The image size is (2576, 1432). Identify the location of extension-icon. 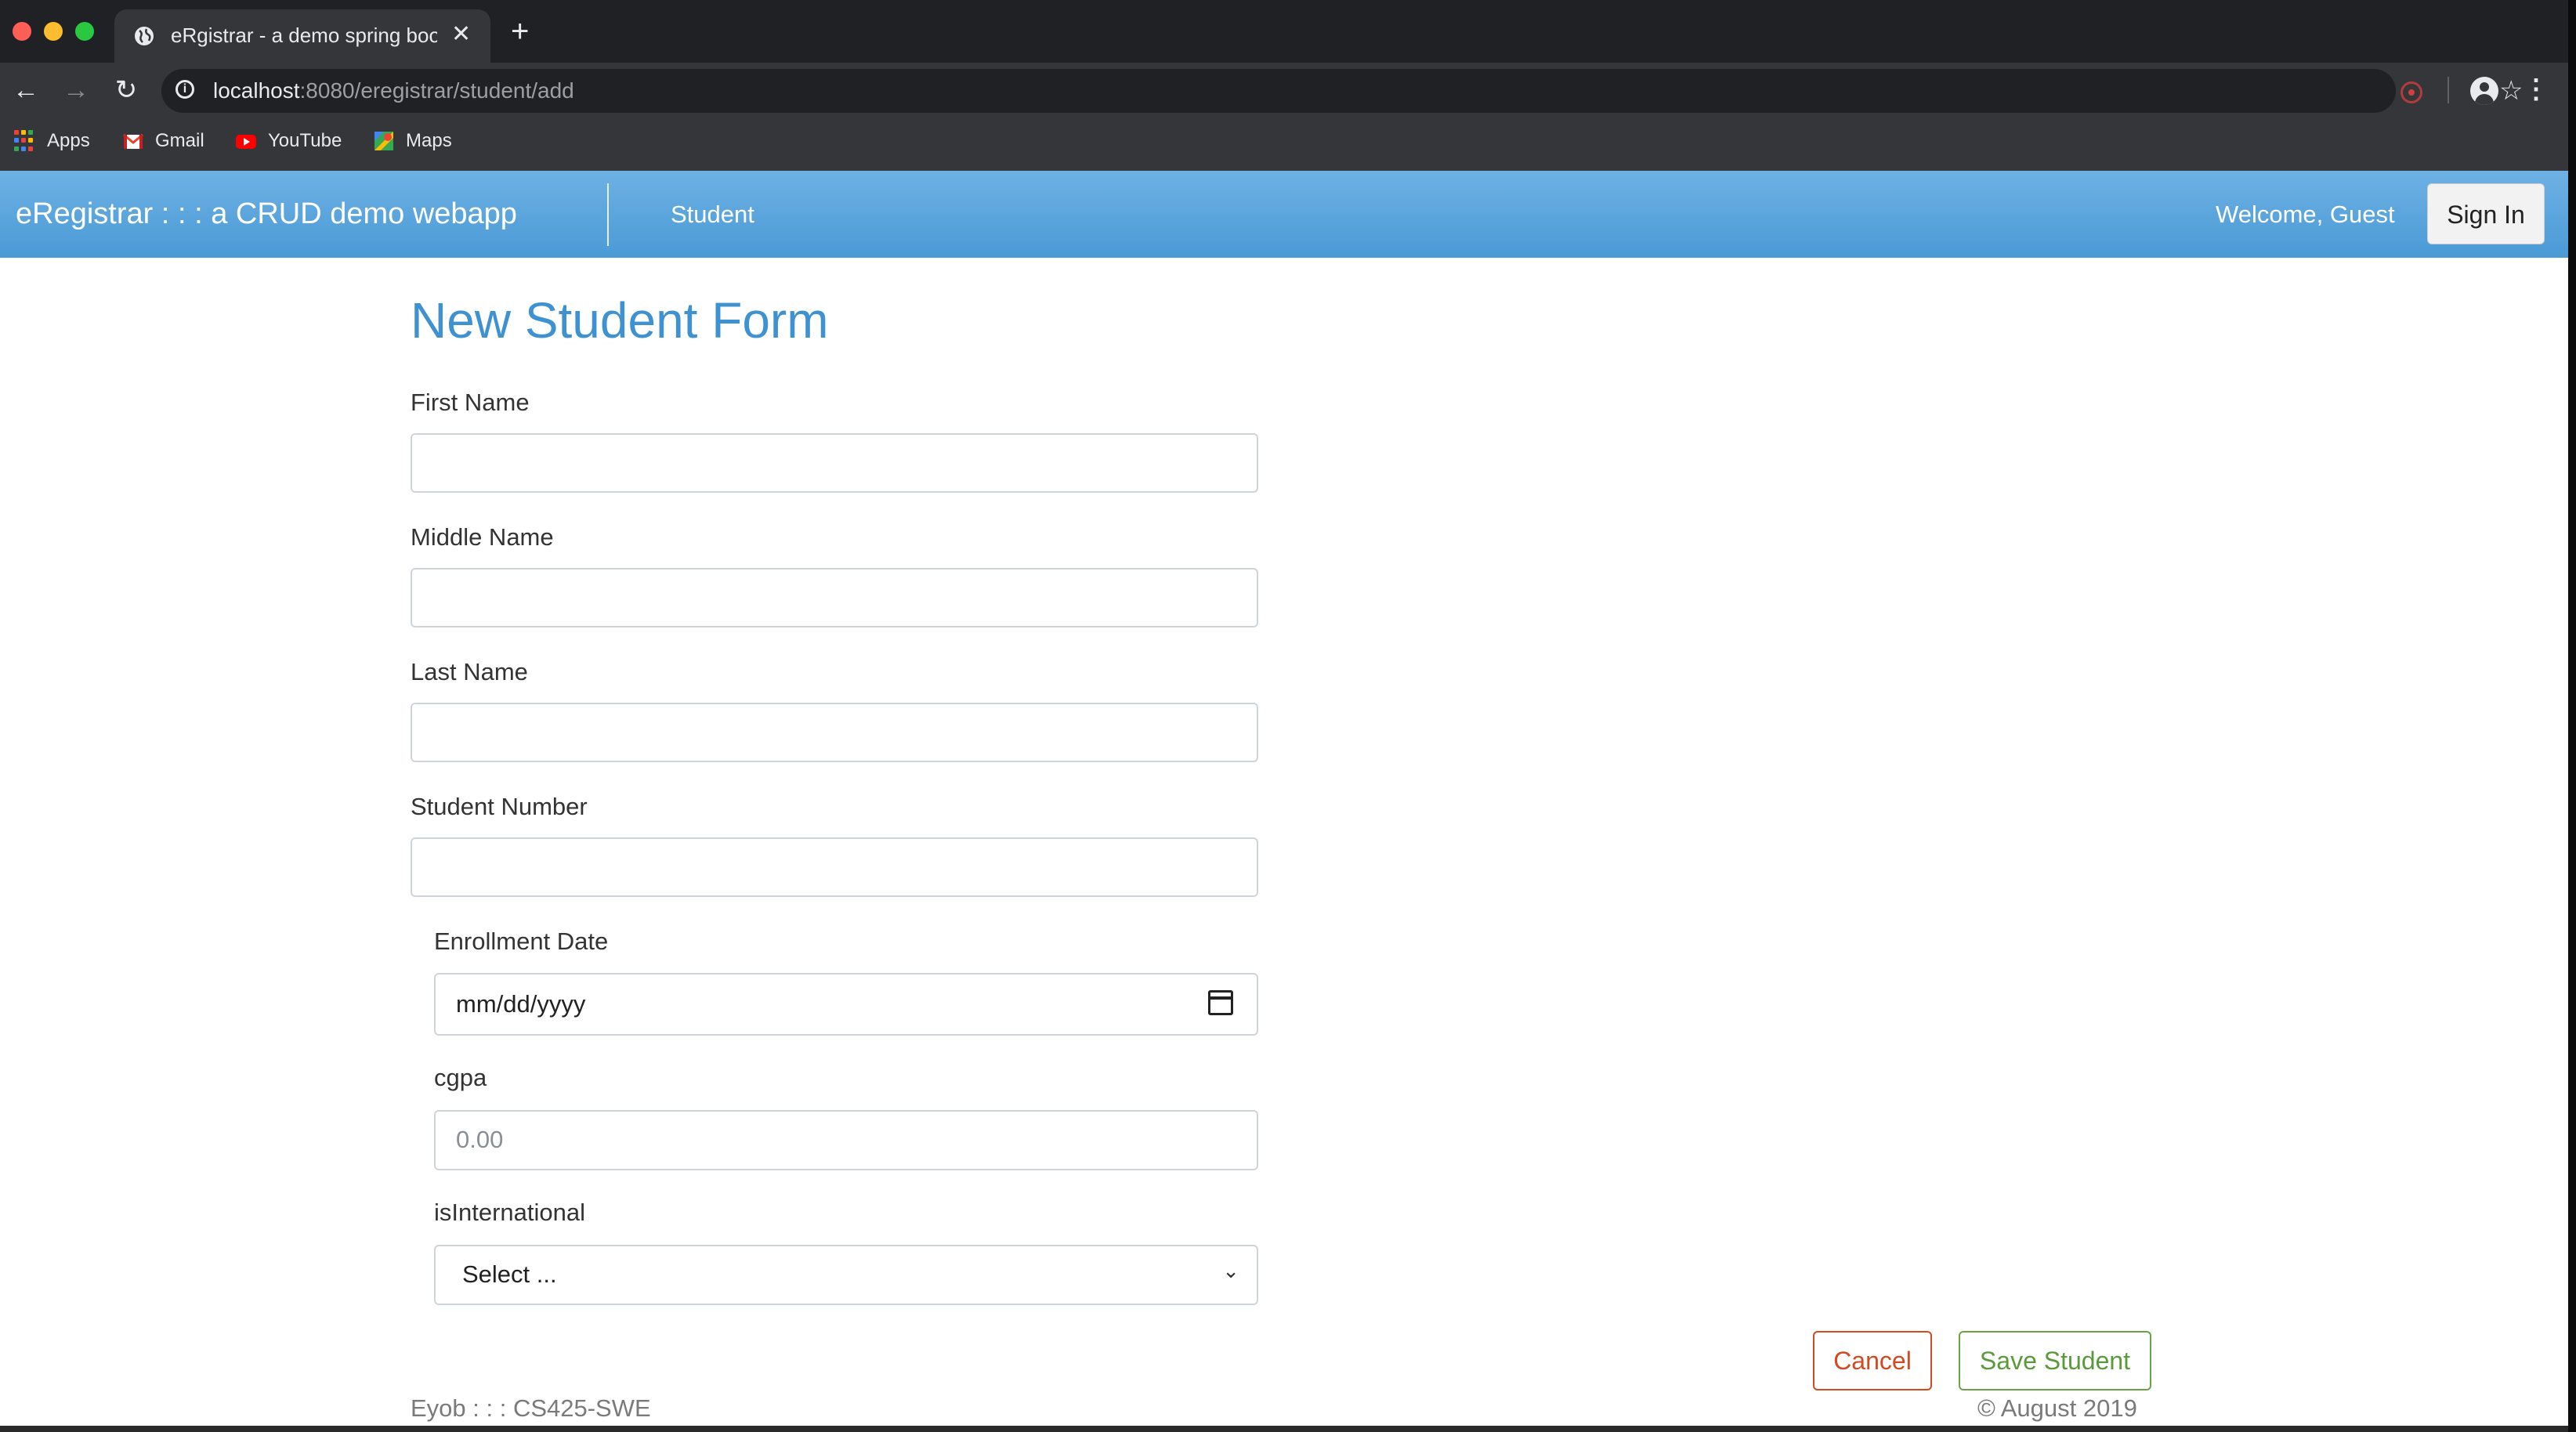
(2411, 92).